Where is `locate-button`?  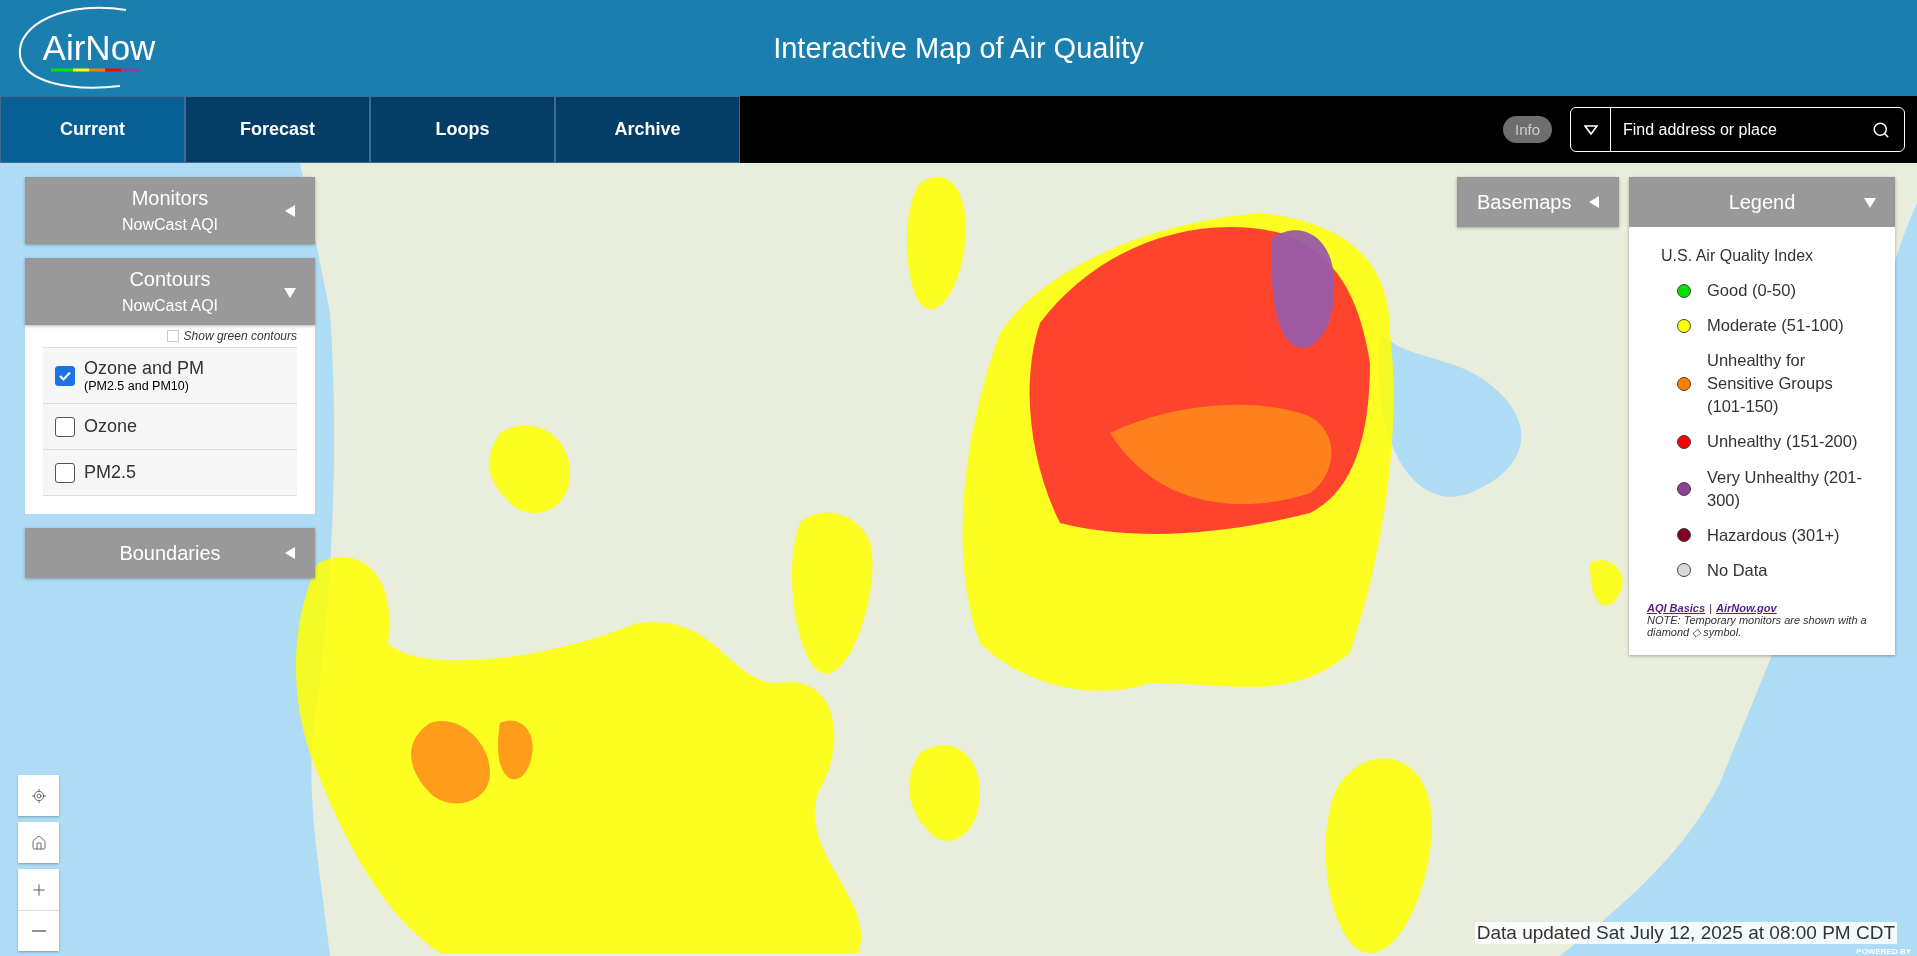 locate-button is located at coordinates (38, 795).